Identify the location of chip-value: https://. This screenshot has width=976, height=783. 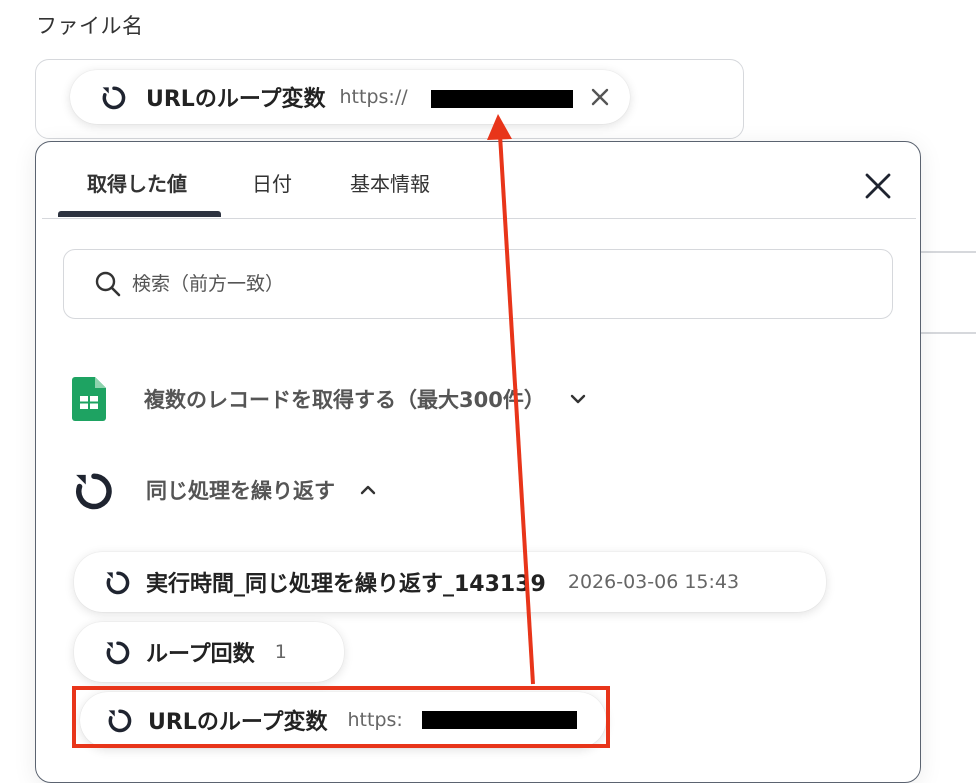
(373, 97).